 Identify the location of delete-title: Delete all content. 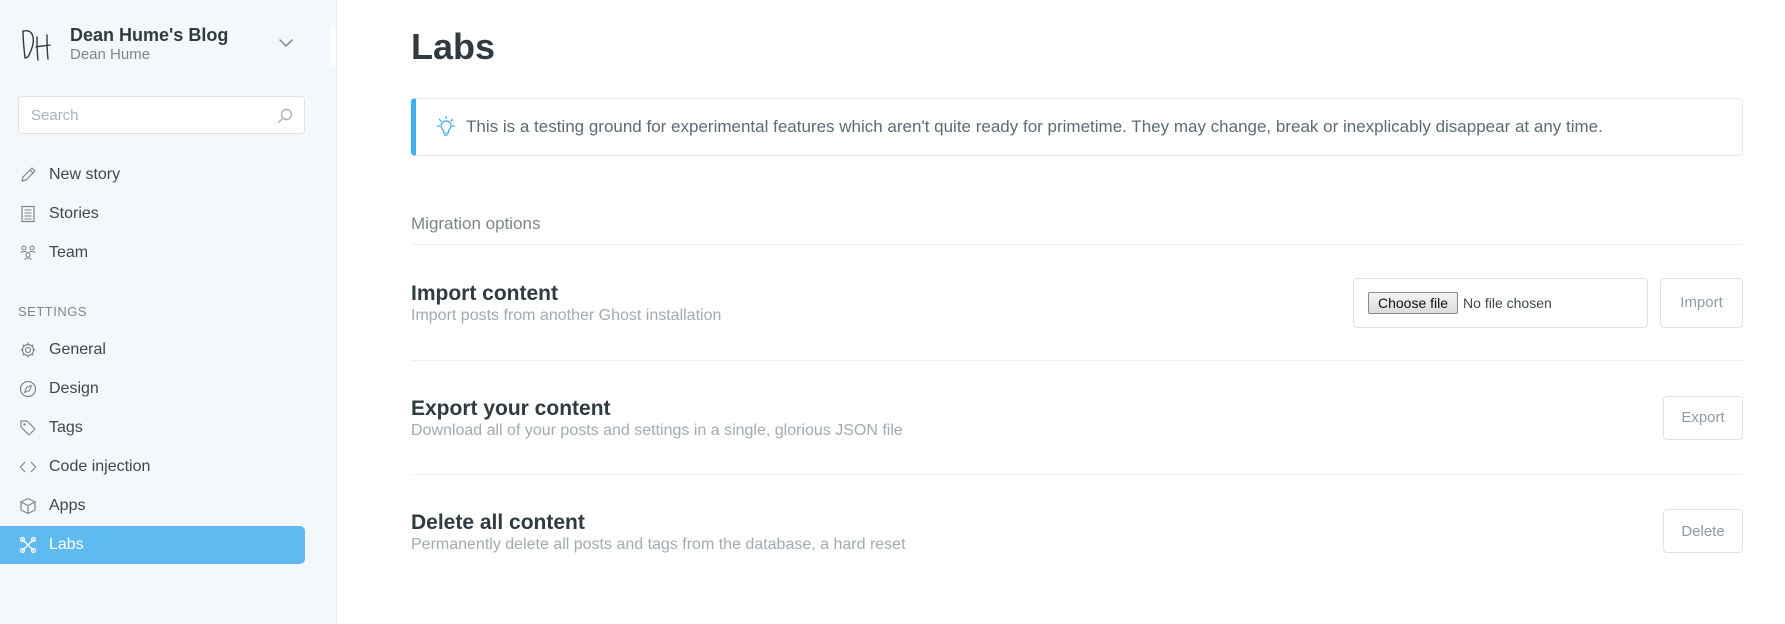
(498, 522).